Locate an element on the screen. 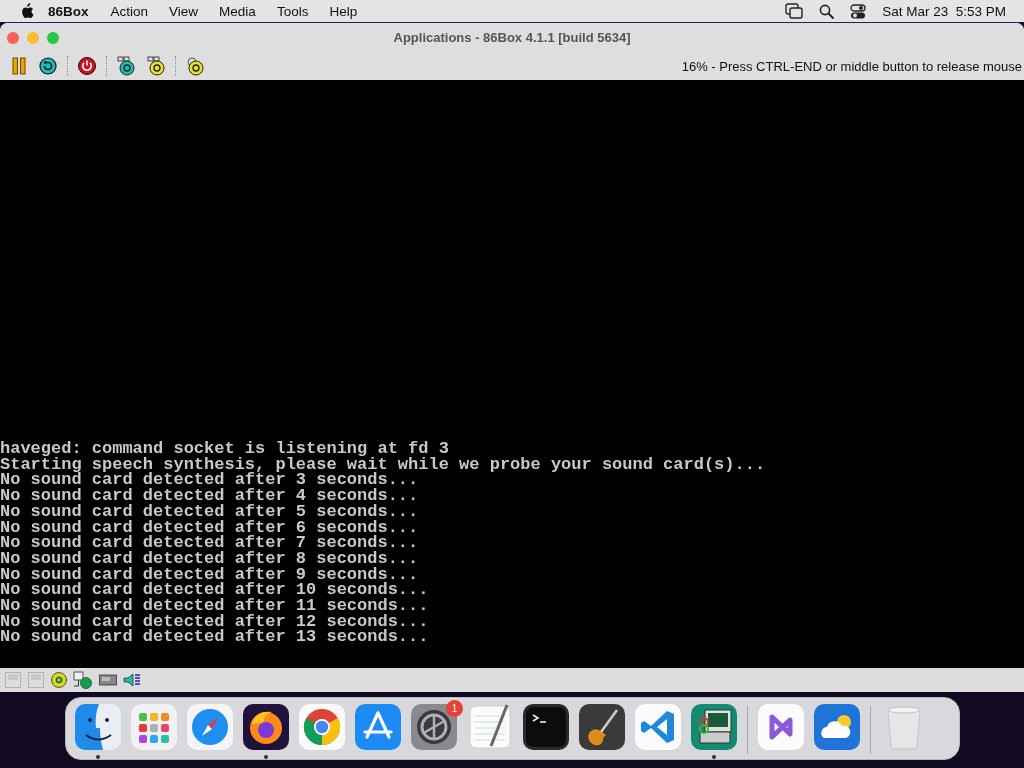  keys-gear-icon is located at coordinates (156, 66).